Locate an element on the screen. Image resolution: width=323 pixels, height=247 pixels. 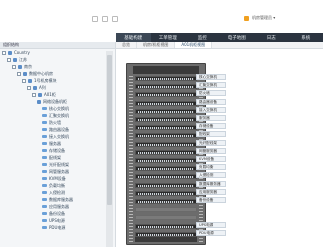
device-label: 负载均衡 is located at coordinates (211, 167).